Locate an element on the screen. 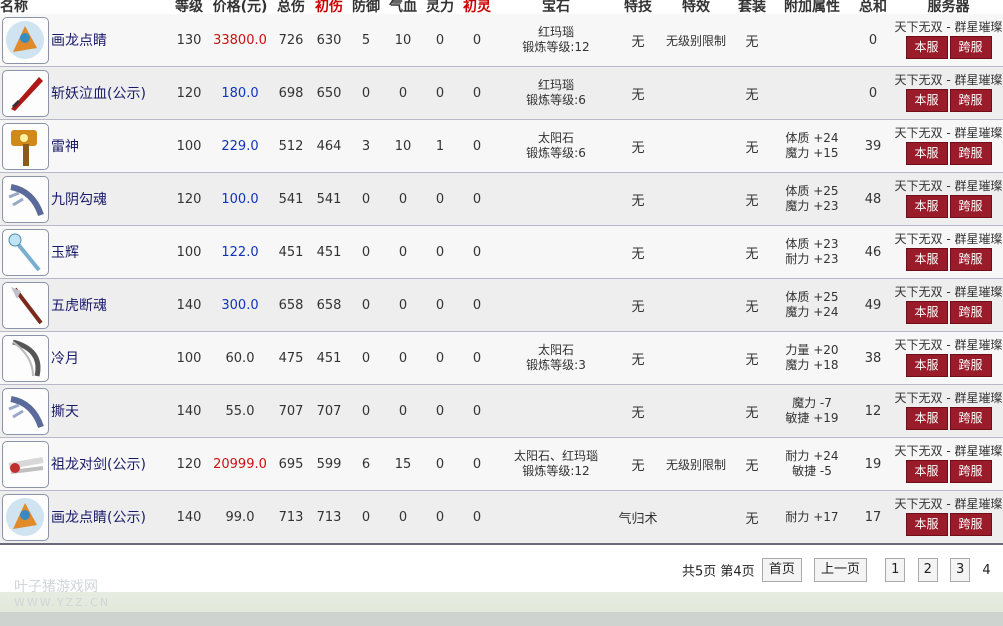 This screenshot has height=626, width=1003. attrs-cell-line: 体质 +23 is located at coordinates (812, 244).